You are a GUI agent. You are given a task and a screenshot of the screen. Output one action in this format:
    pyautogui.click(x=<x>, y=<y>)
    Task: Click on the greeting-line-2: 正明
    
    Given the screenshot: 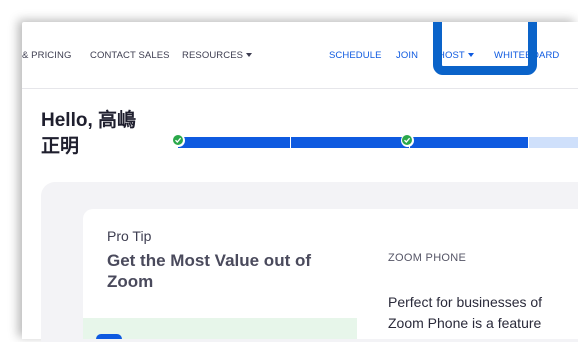 What is the action you would take?
    pyautogui.click(x=60, y=146)
    